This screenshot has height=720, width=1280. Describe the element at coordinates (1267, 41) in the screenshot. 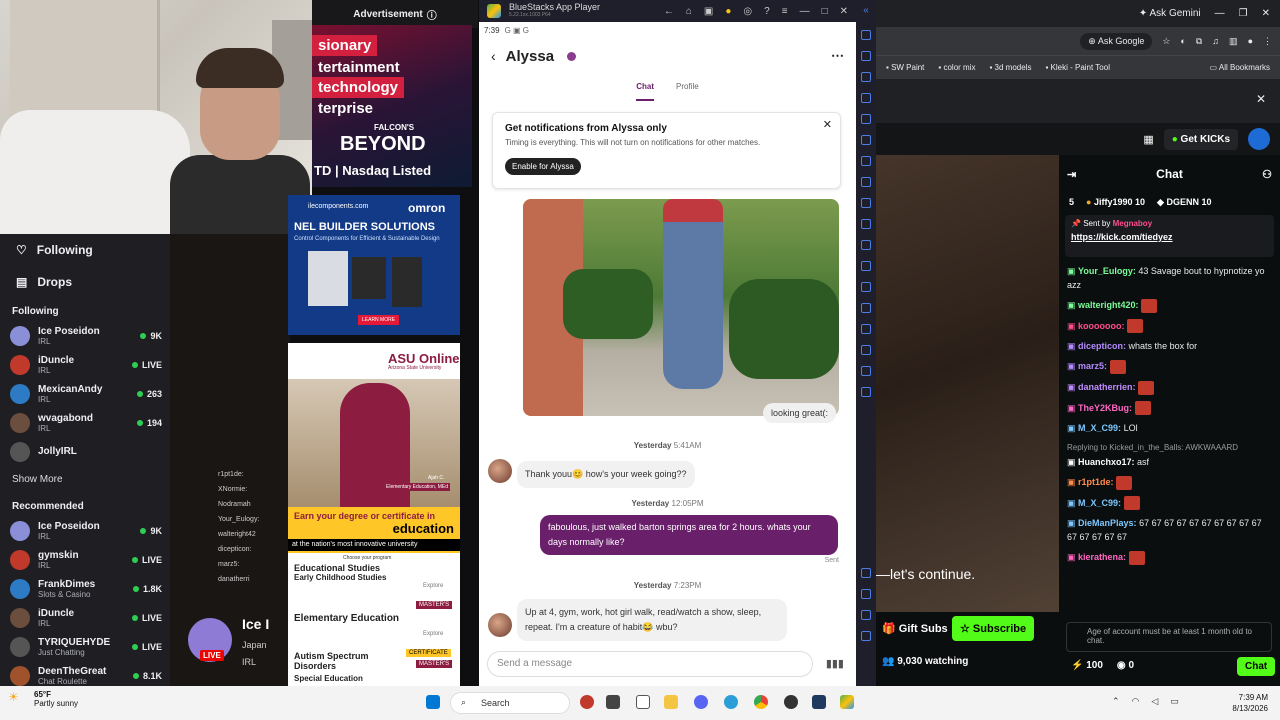

I see `kebab-menu-icon: ⋮` at that location.